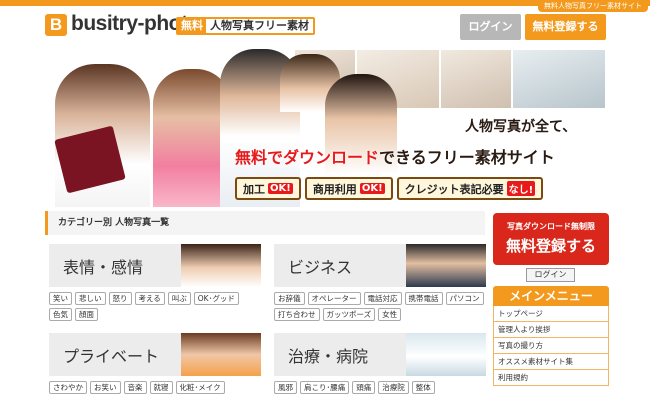 The height and width of the screenshot is (402, 650). Describe the element at coordinates (423, 387) in the screenshot. I see `tag: 整体` at that location.